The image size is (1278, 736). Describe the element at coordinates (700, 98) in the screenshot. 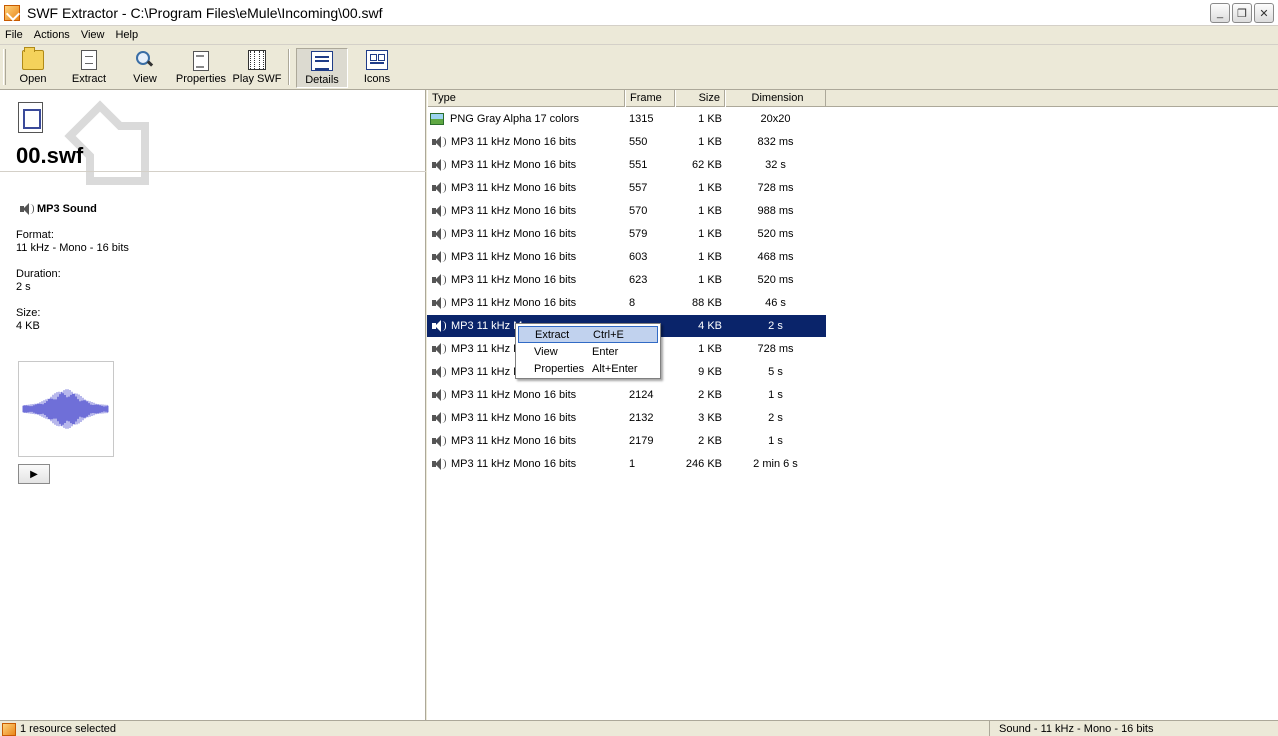

I see `column-header-size: Size` at that location.